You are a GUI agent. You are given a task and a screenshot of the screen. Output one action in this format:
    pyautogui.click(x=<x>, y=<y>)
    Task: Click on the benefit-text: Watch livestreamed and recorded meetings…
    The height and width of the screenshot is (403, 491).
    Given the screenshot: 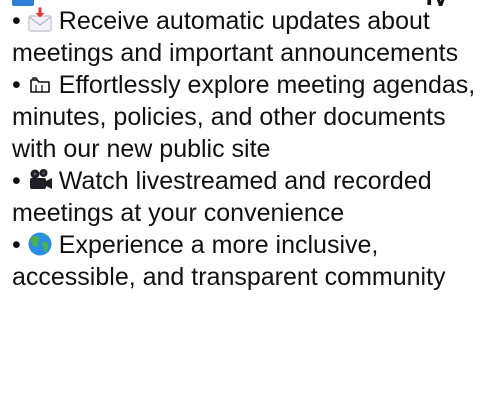 What is the action you would take?
    pyautogui.click(x=222, y=197)
    